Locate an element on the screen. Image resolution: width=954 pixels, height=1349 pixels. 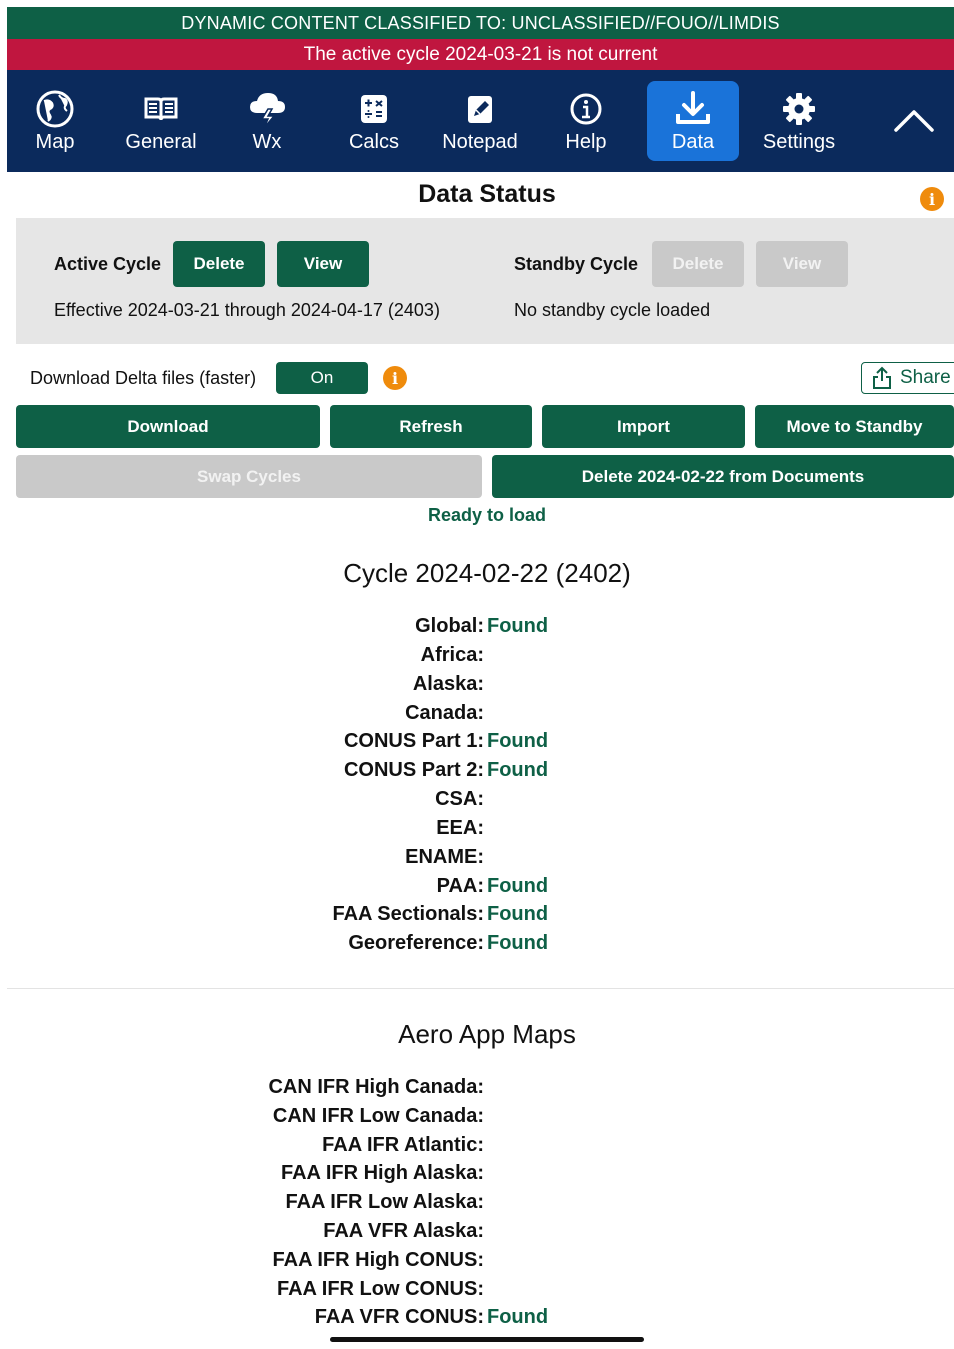
import-button: Import is located at coordinates (643, 426).